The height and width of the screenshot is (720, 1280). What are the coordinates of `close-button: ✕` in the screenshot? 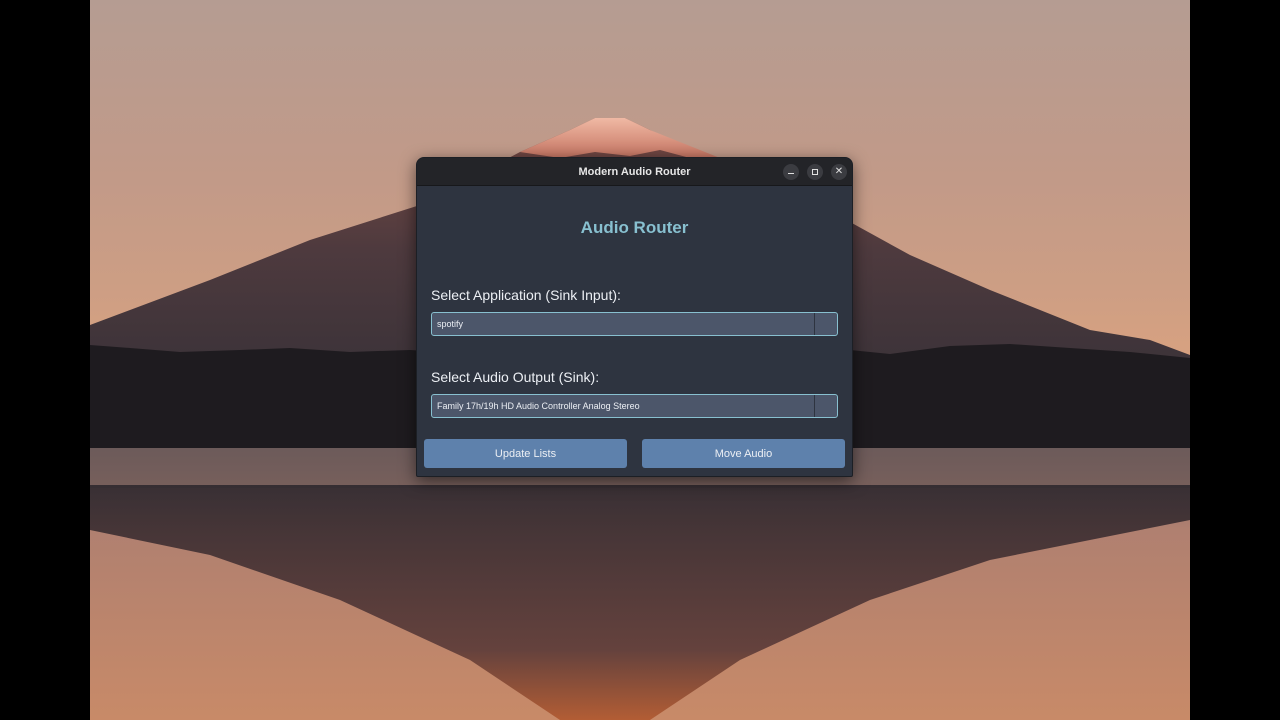 It's located at (839, 172).